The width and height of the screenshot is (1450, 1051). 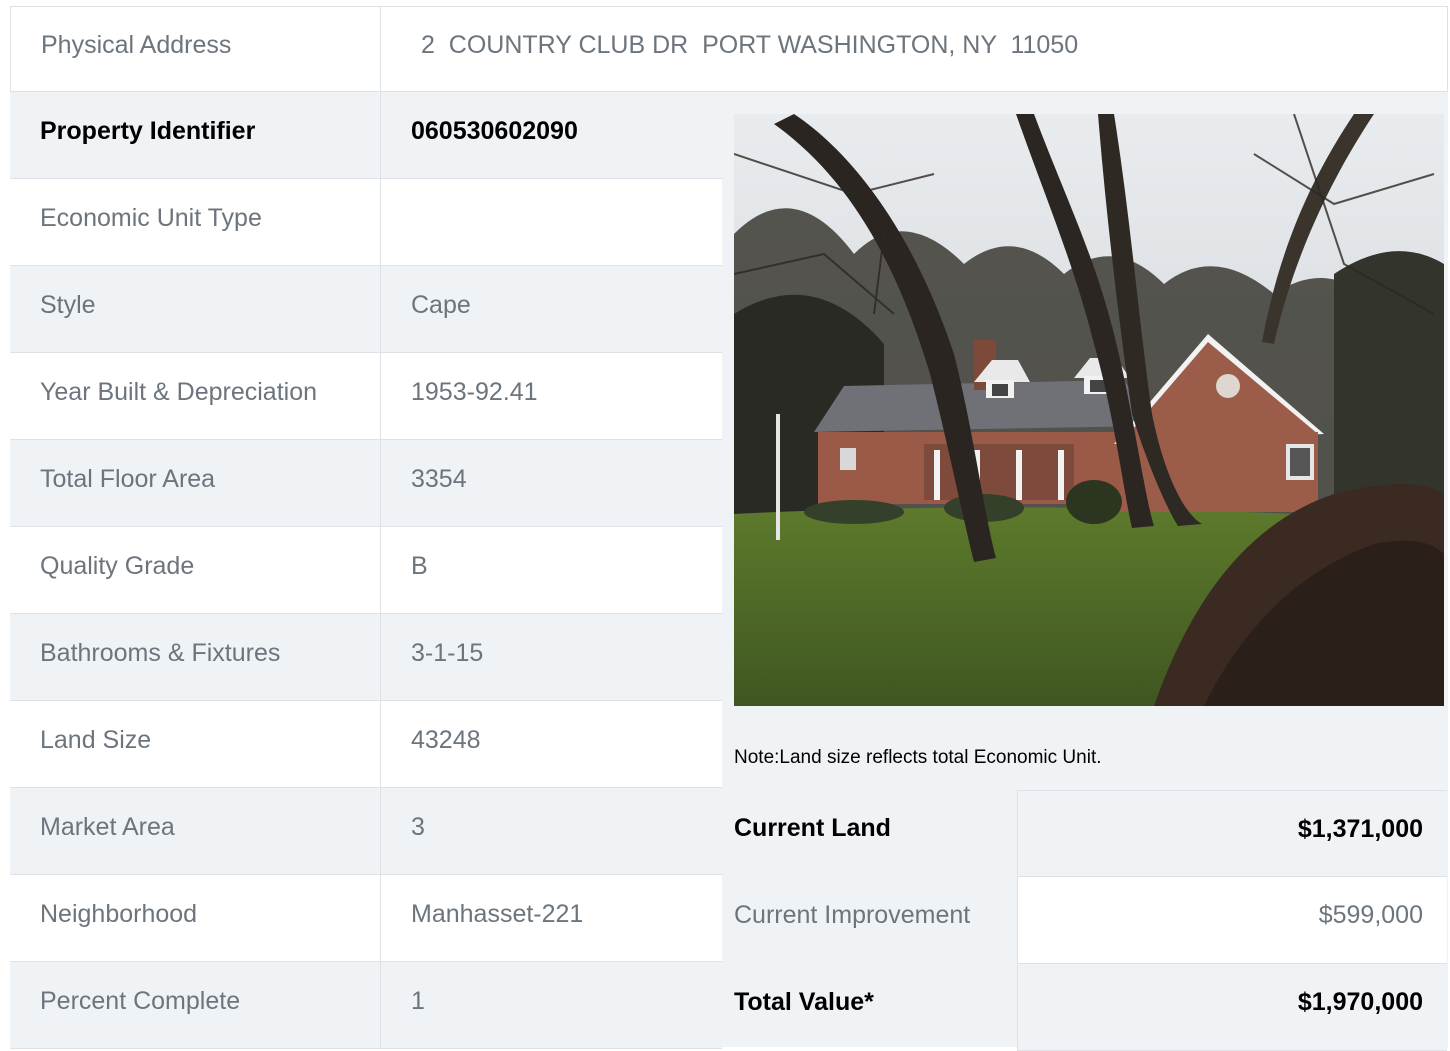 I want to click on land-size-value: 43248, so click(x=446, y=740).